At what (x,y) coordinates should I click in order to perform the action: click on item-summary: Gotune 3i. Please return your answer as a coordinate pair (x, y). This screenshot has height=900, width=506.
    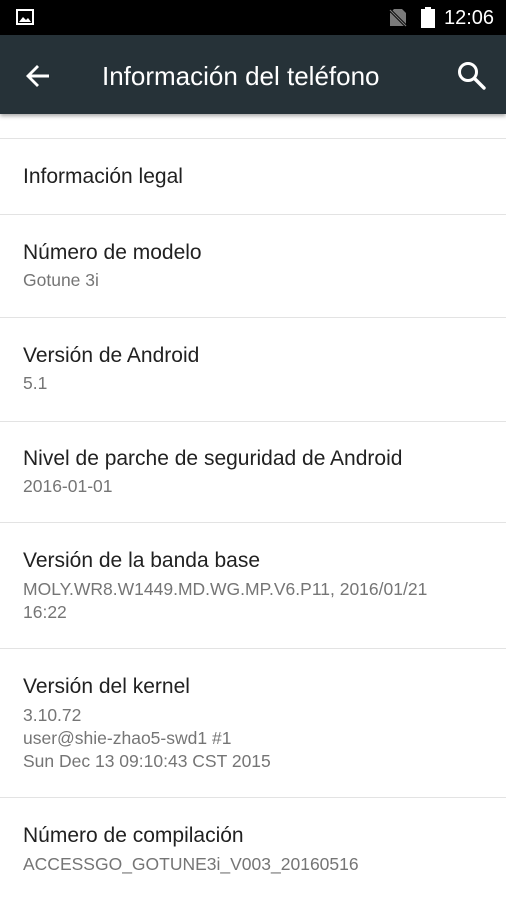
    Looking at the image, I should click on (61, 280).